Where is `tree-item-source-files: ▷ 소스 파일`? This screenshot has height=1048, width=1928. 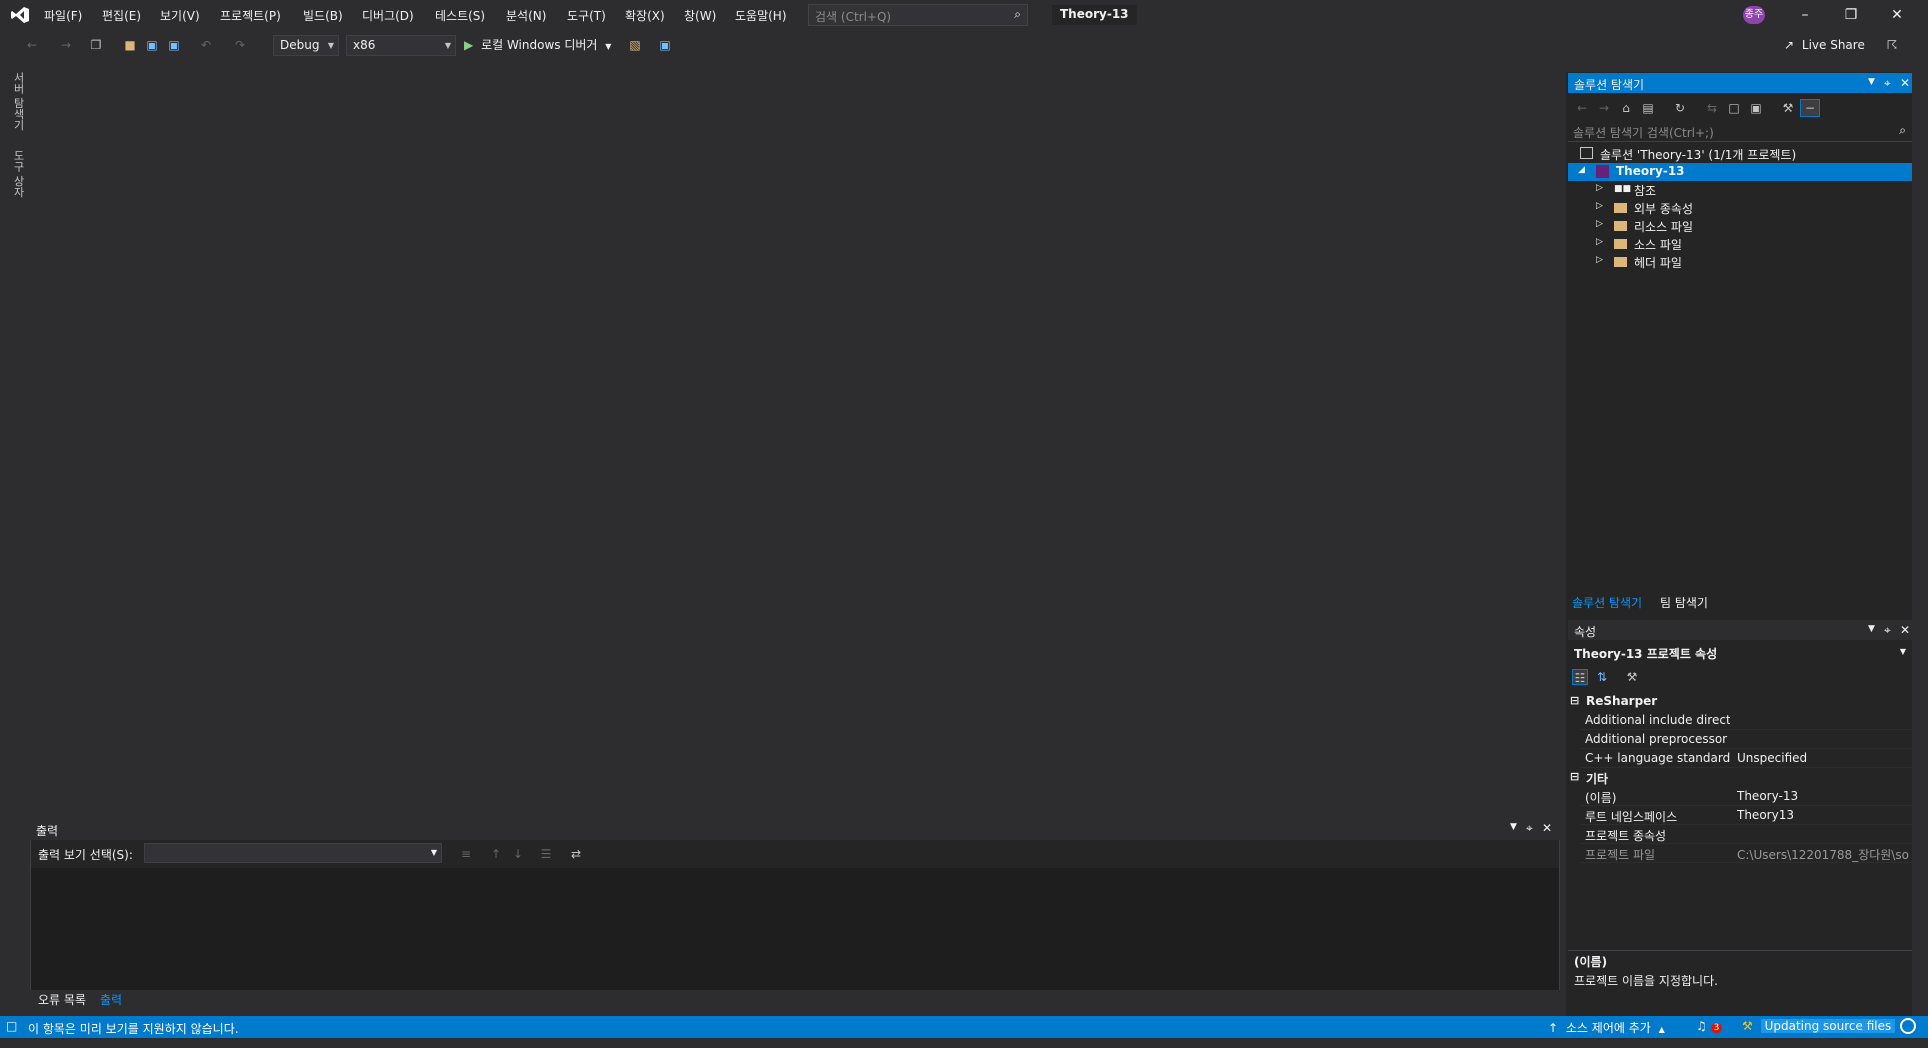
tree-item-source-files: ▷ 소스 파일 is located at coordinates (1740, 244).